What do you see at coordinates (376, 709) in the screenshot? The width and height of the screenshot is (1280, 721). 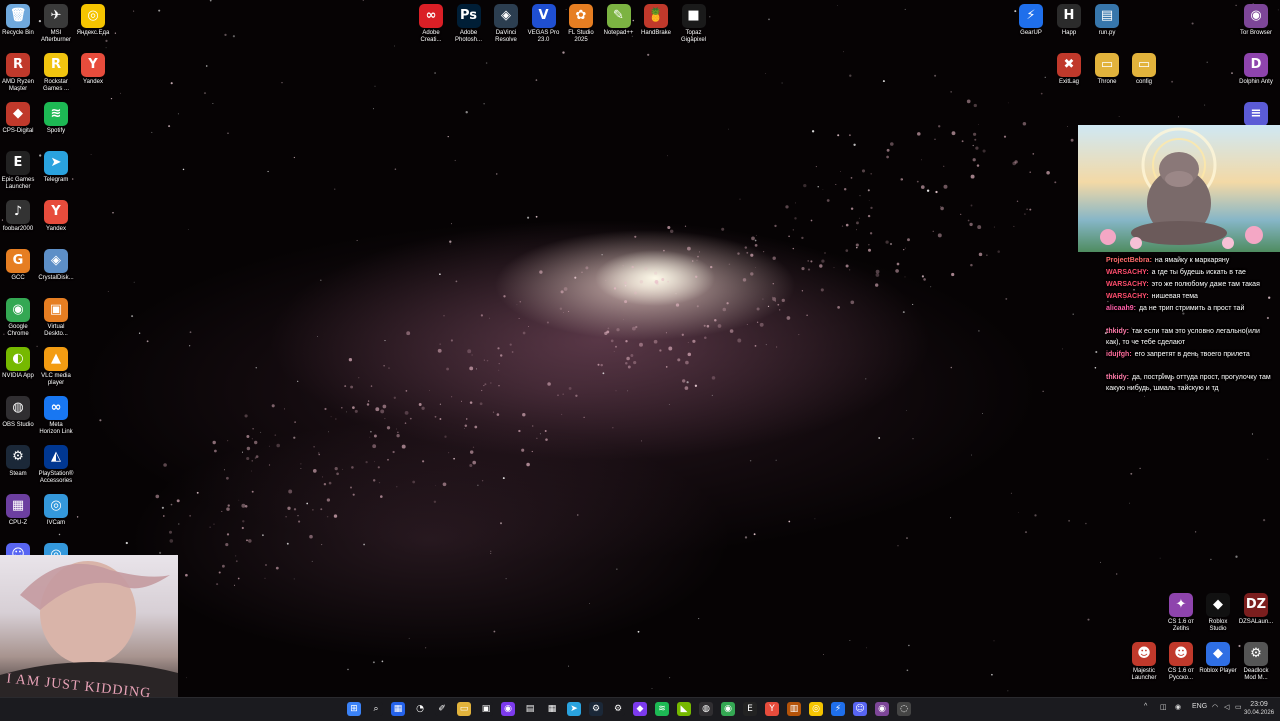 I see `search-icon: ⌕` at bounding box center [376, 709].